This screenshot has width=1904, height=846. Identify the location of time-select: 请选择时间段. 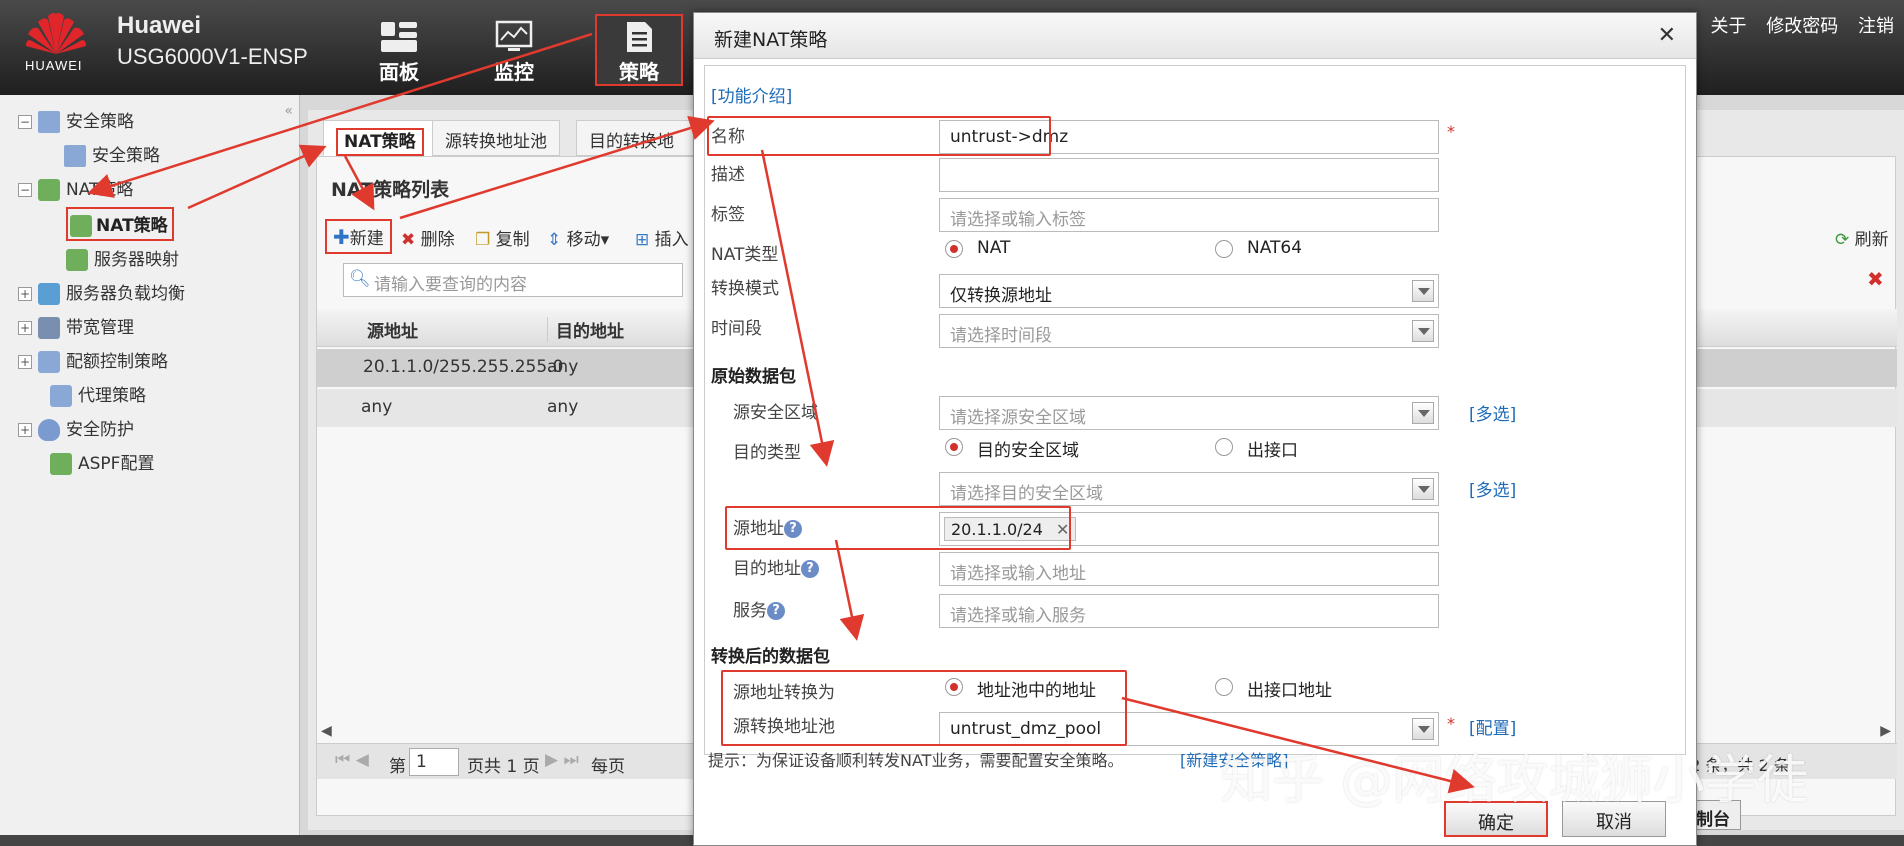
(1189, 331).